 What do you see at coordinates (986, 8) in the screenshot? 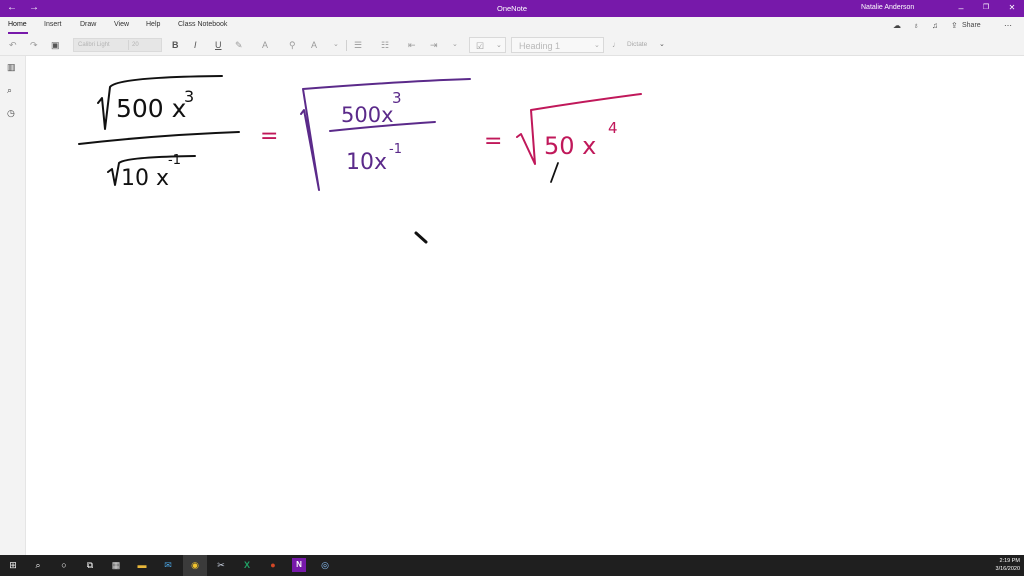
I see `restore-icon: ❐` at bounding box center [986, 8].